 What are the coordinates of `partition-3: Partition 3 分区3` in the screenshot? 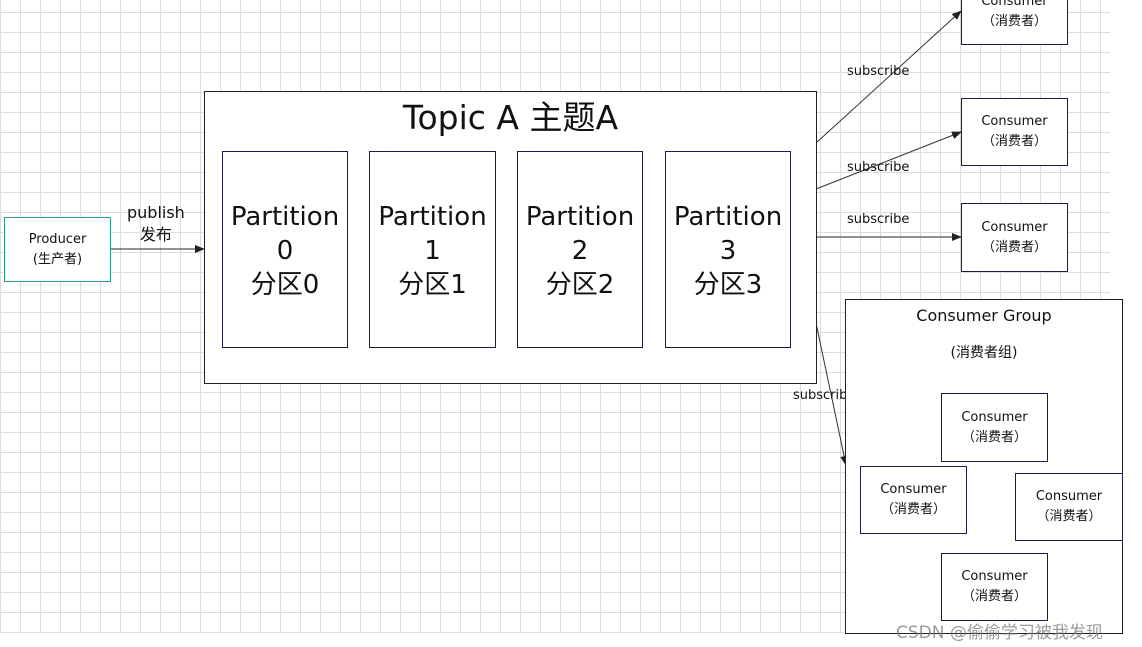 It's located at (728, 249).